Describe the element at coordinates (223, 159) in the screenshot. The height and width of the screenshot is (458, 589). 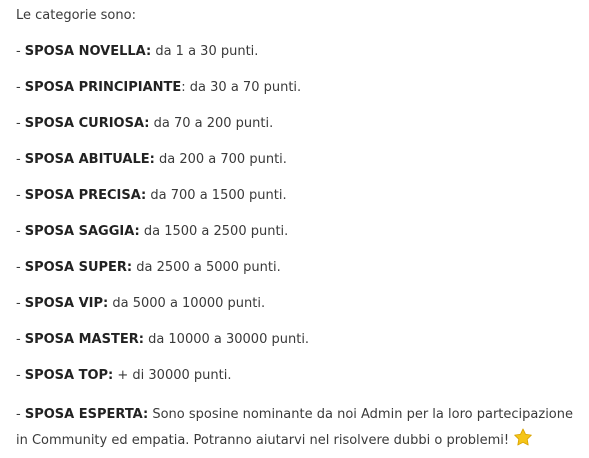
I see `category-range: da 200 a 700 punti.` at that location.